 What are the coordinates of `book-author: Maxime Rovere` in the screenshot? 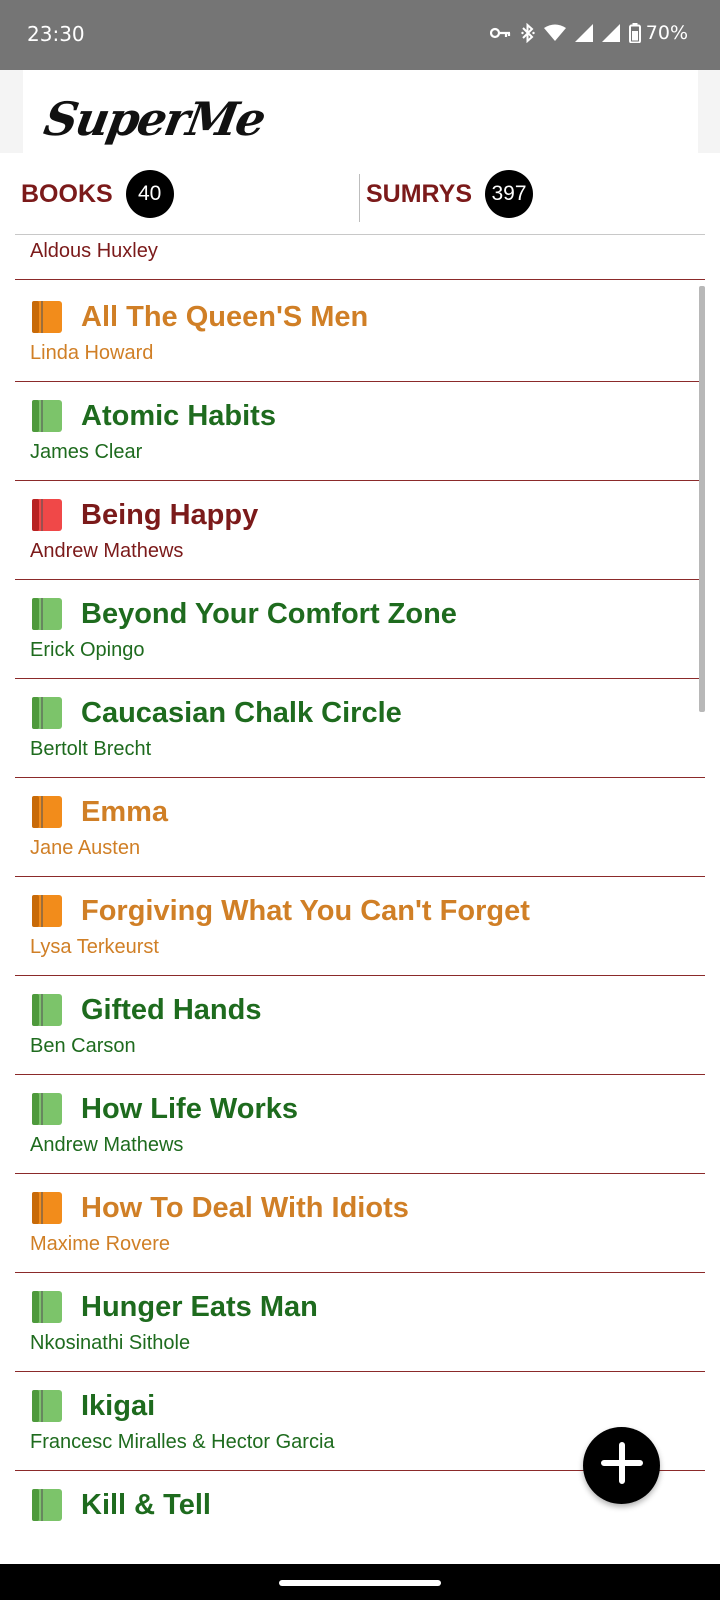 It's located at (100, 1244).